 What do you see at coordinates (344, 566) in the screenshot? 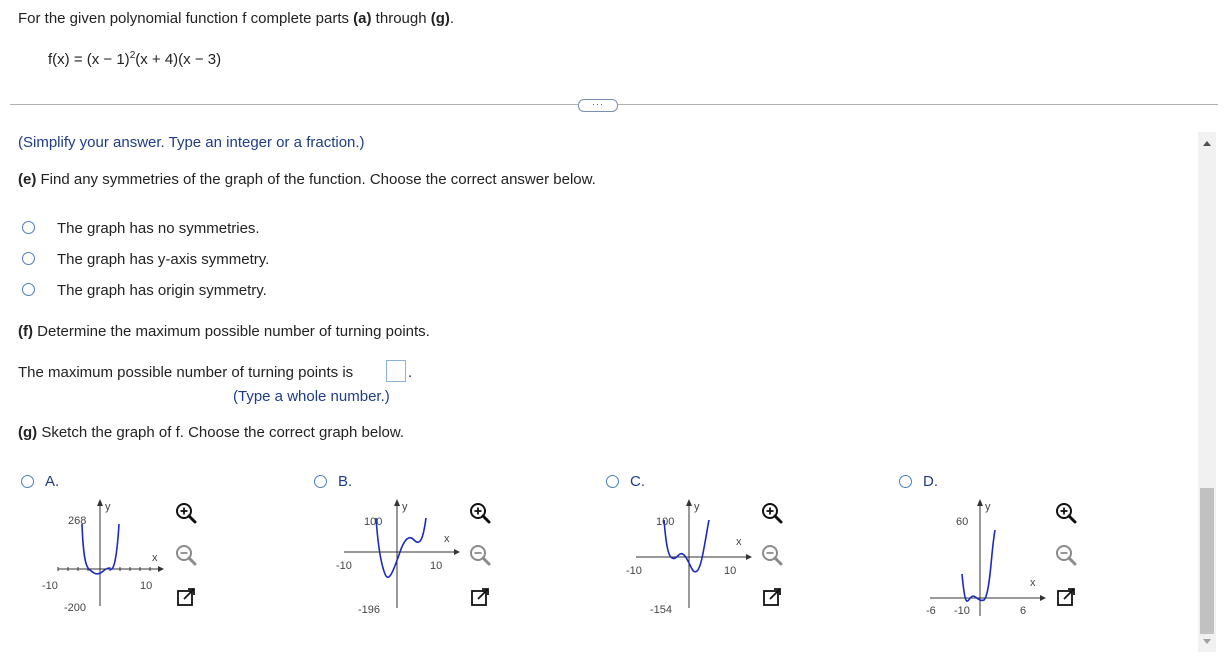
I see `graph-b-x-left: -10` at bounding box center [344, 566].